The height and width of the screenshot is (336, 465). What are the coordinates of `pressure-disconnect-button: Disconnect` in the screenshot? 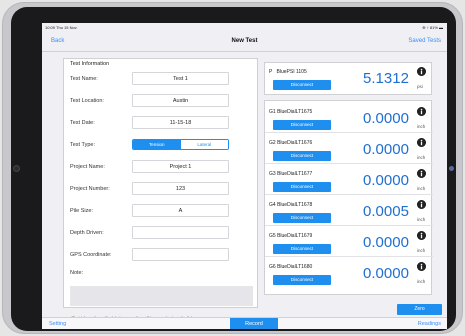 It's located at (302, 85).